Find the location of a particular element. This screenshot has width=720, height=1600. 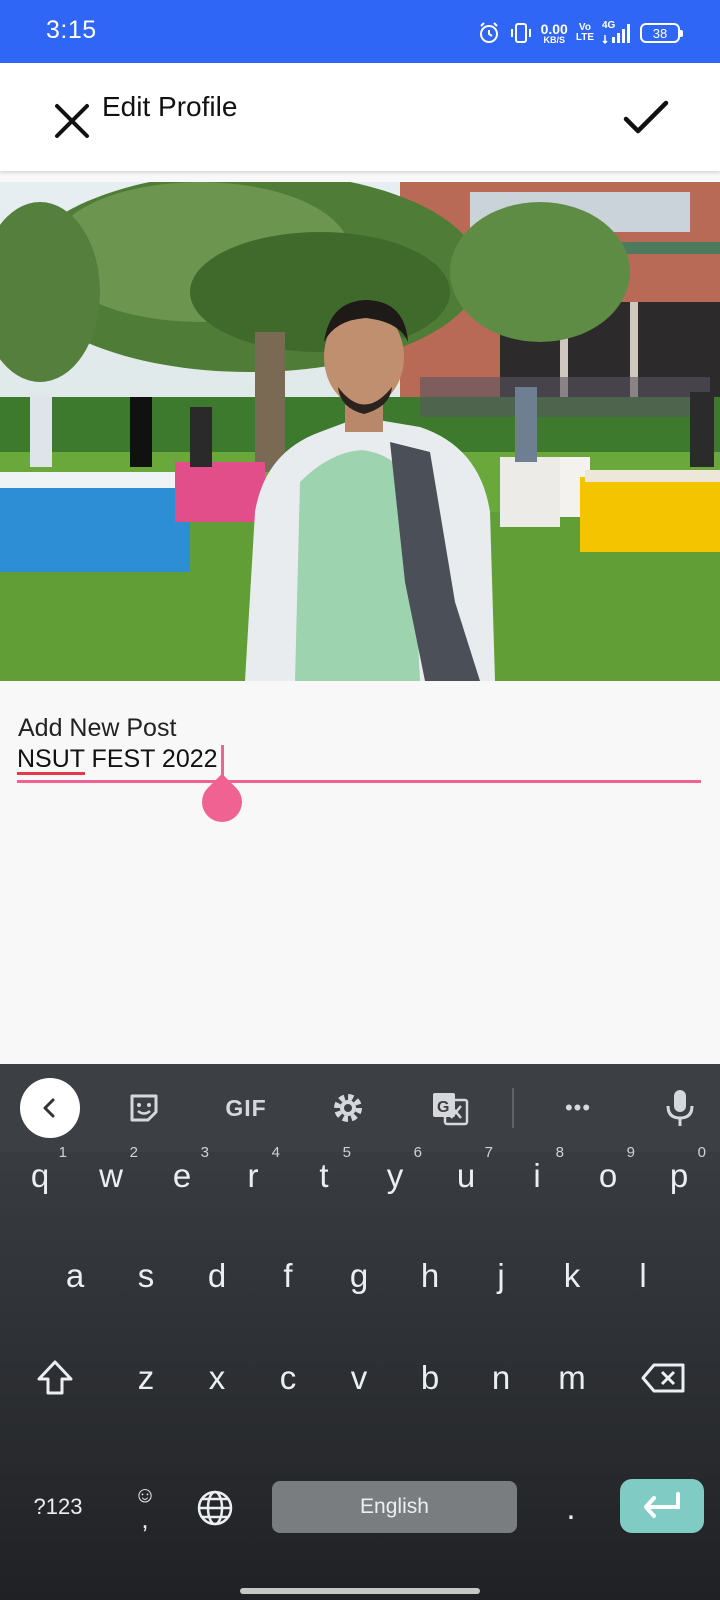

backspace-icon is located at coordinates (663, 1378).